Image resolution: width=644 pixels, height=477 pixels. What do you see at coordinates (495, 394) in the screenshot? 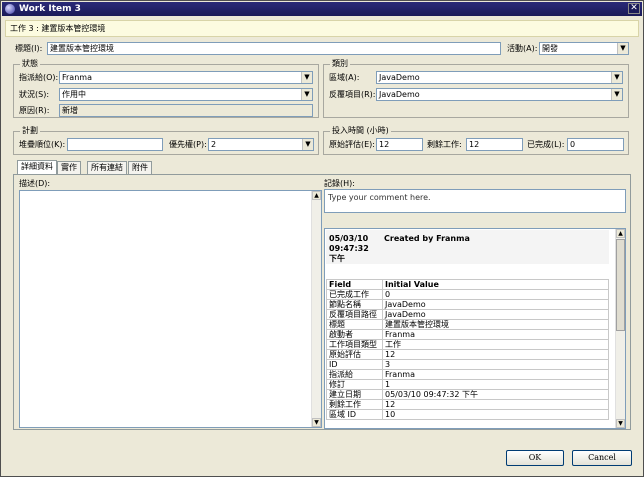
I see `field-value-cell: 05/03/10 09:47:32 下午` at bounding box center [495, 394].